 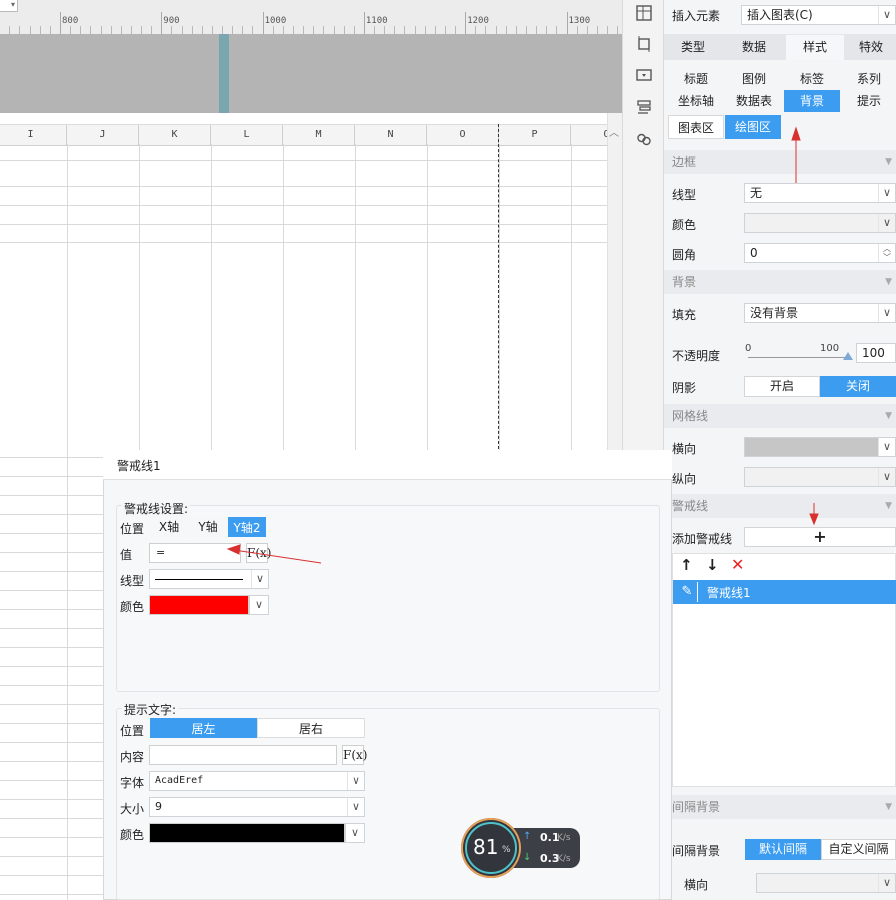 What do you see at coordinates (277, 556) in the screenshot?
I see `arrow-to-value-input` at bounding box center [277, 556].